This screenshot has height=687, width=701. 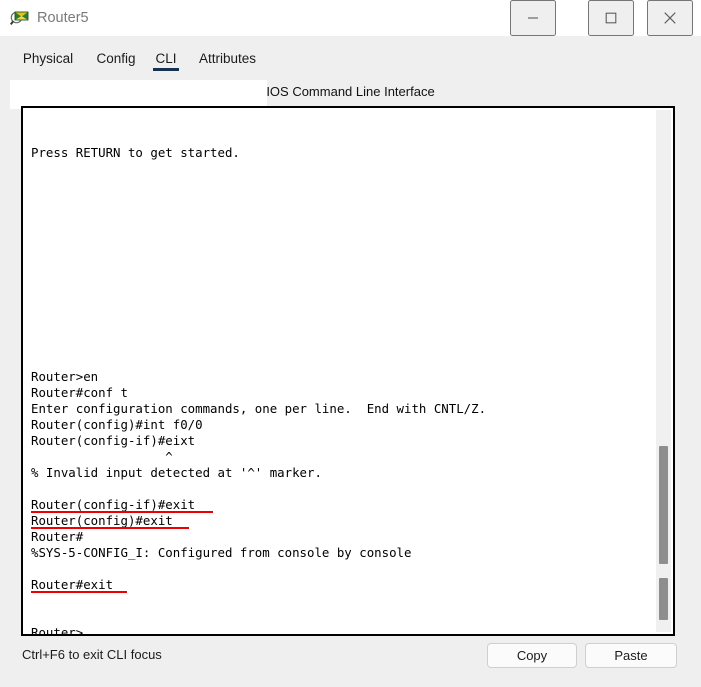 I want to click on terminal-line-text: Router>en, so click(x=65, y=376).